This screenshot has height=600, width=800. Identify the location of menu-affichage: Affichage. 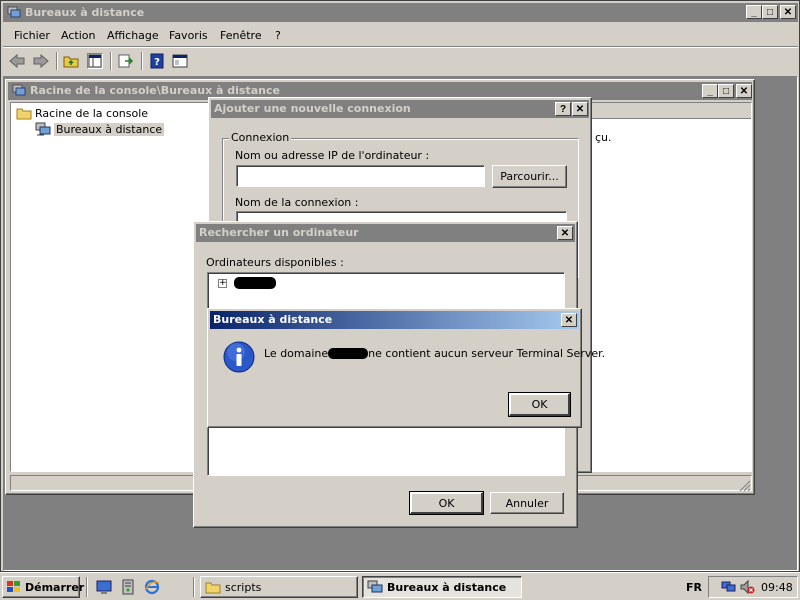
(133, 35).